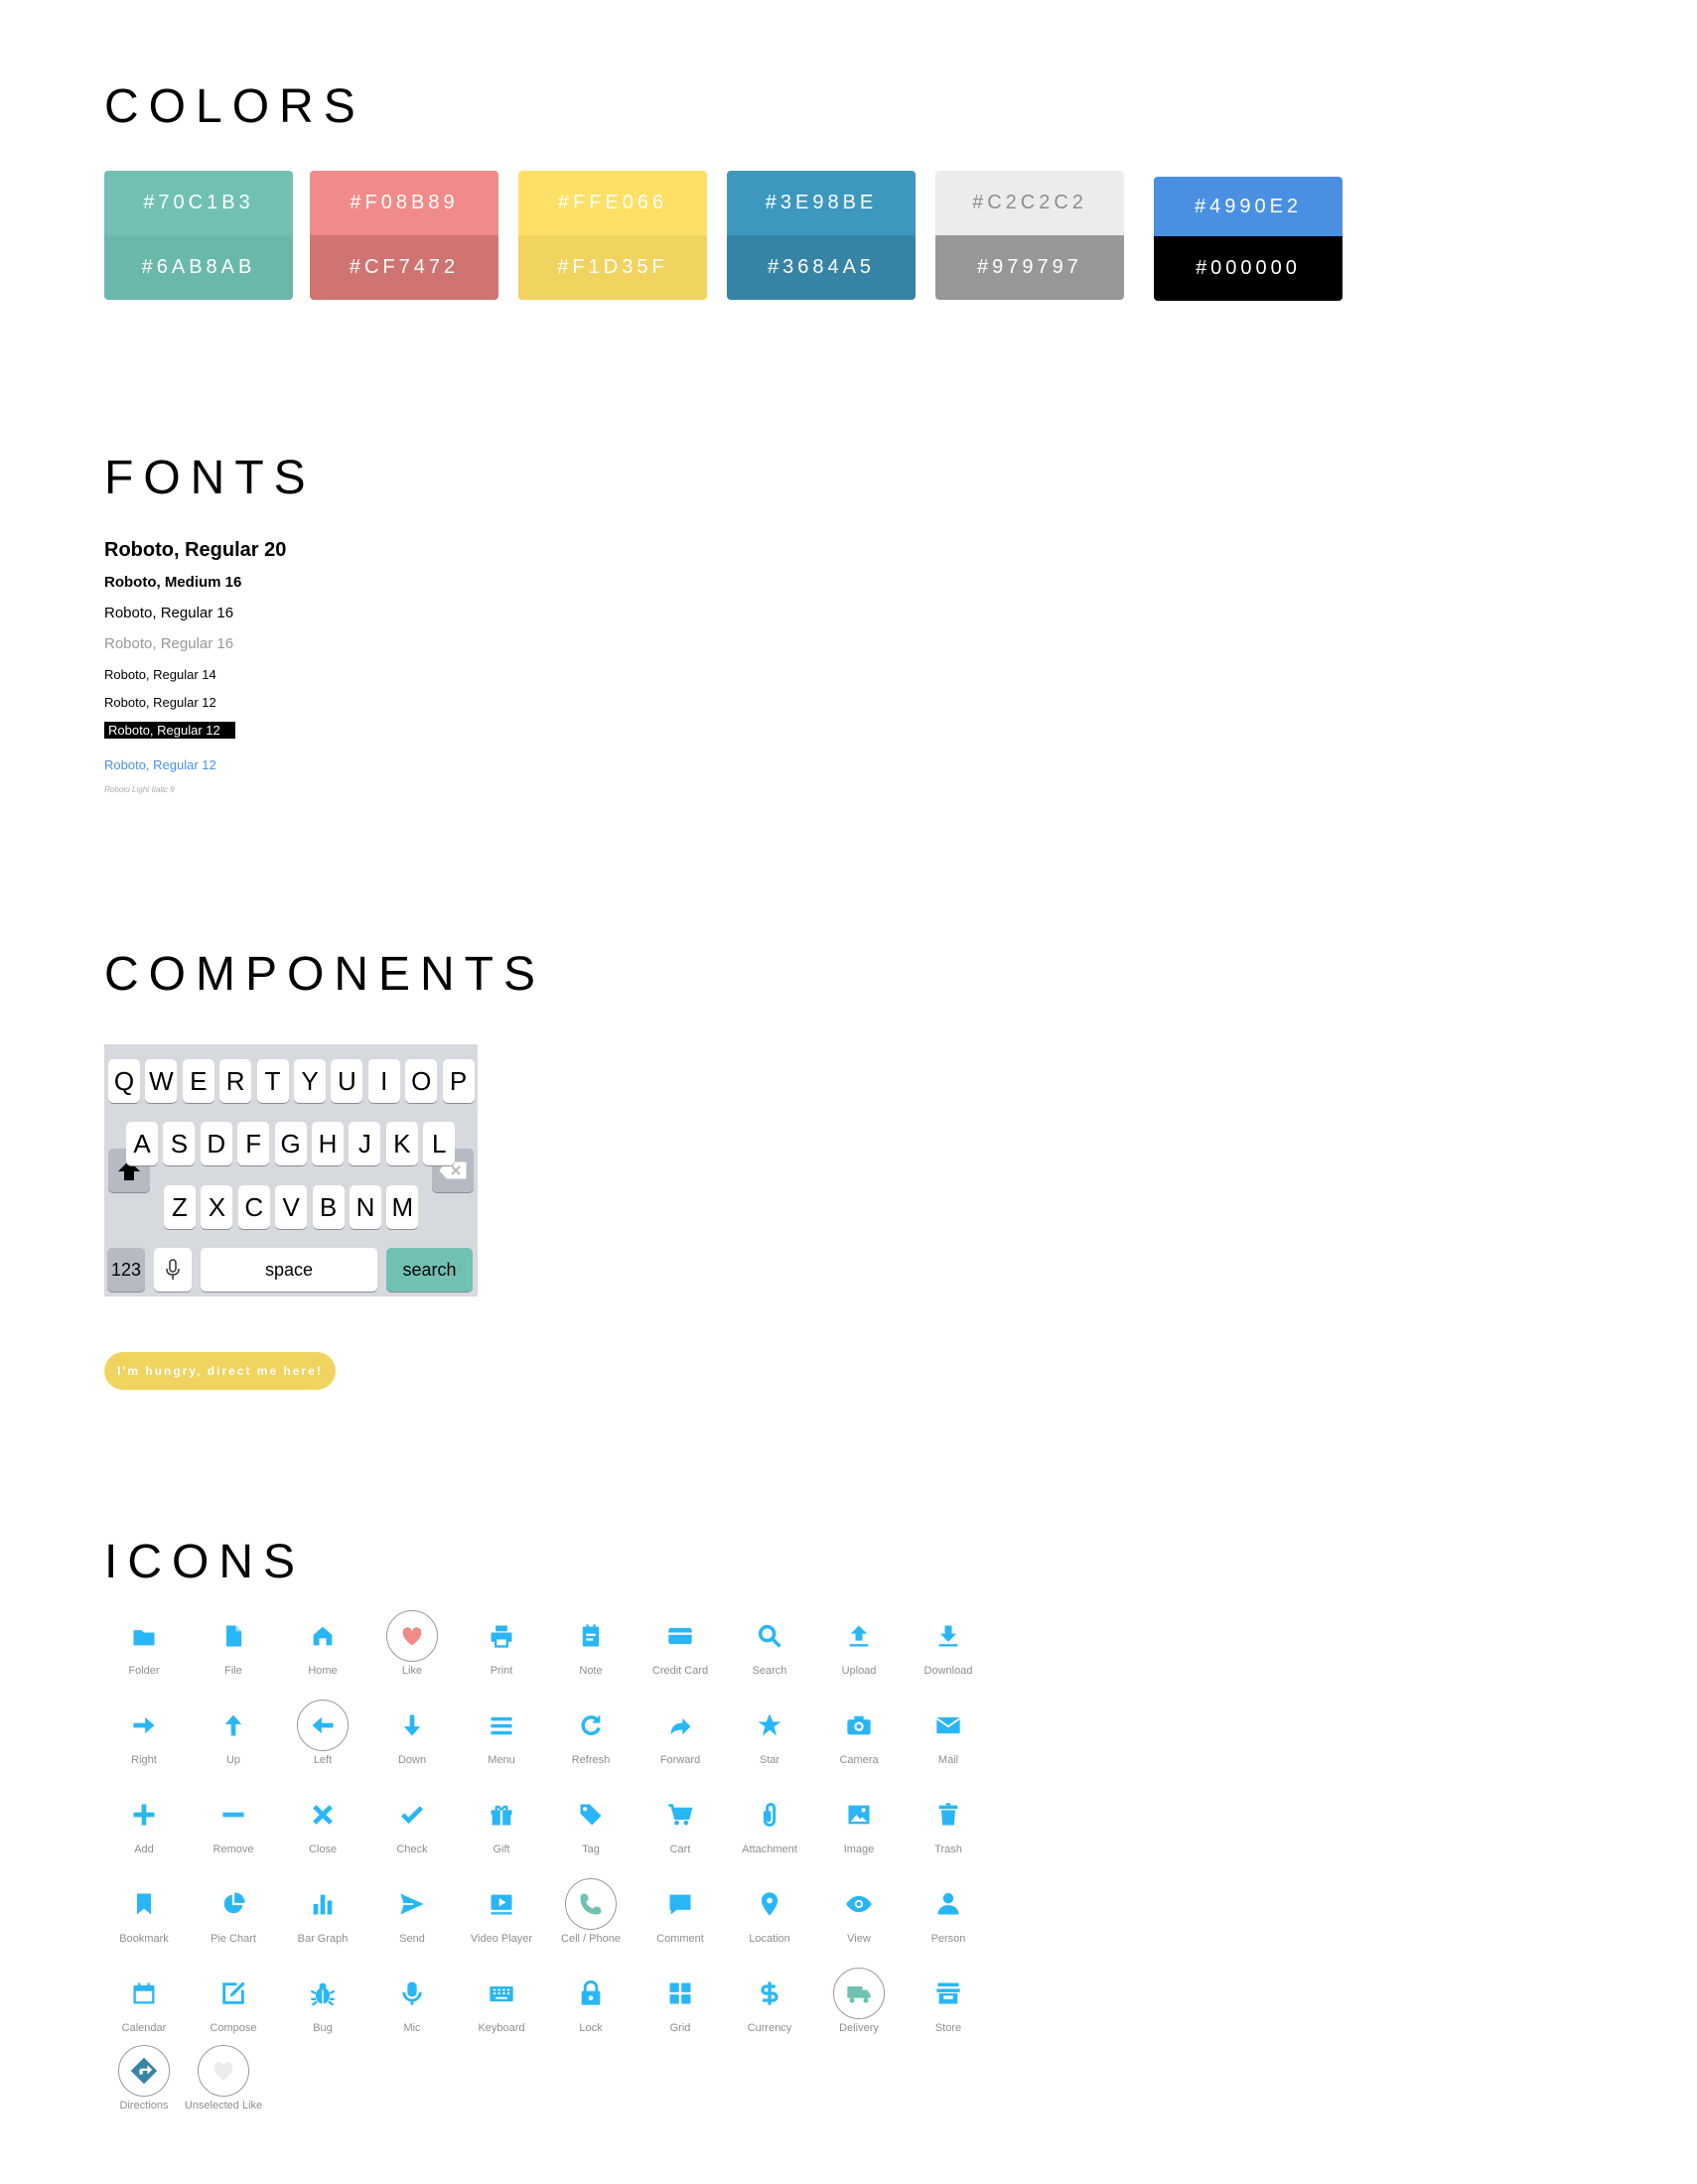 This screenshot has width=1697, height=2184. I want to click on icon-label: Calendar, so click(144, 2028).